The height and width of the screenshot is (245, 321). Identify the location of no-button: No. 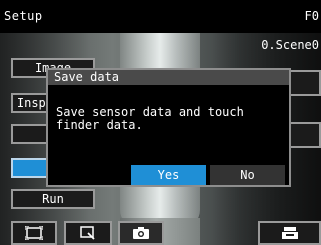
(247, 175).